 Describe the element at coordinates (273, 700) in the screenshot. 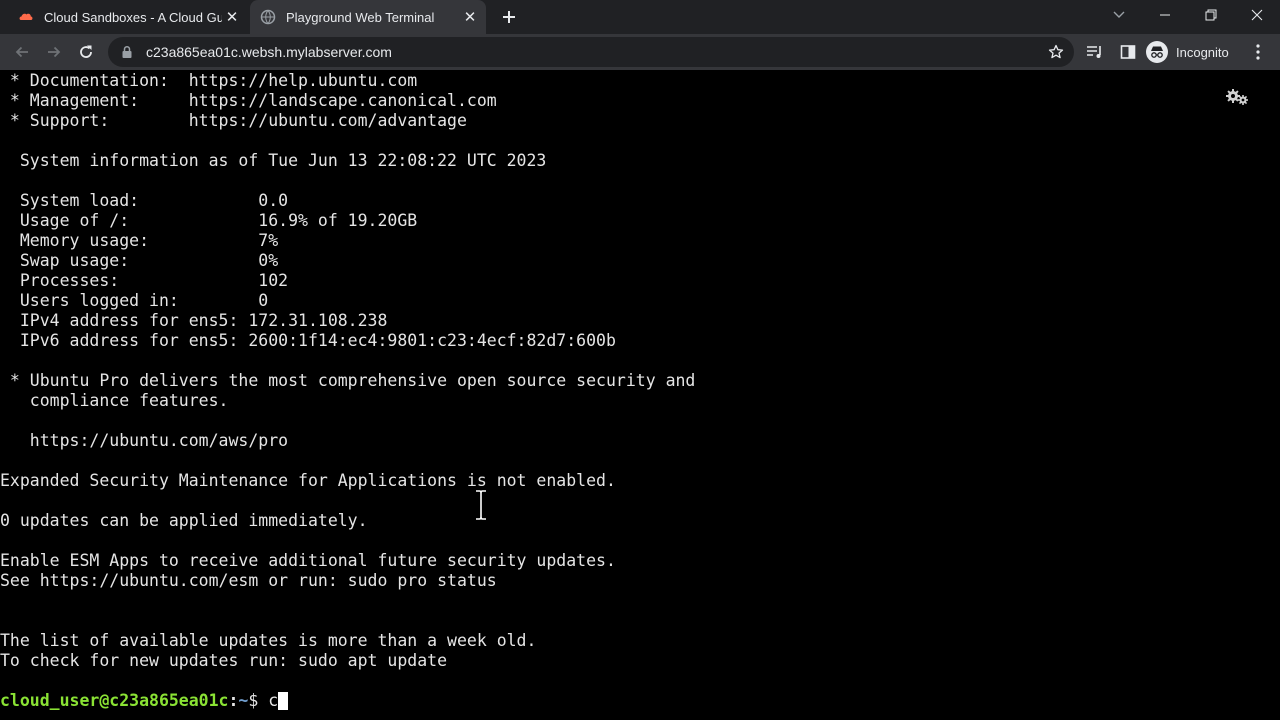

I see `typed-command: c` at that location.